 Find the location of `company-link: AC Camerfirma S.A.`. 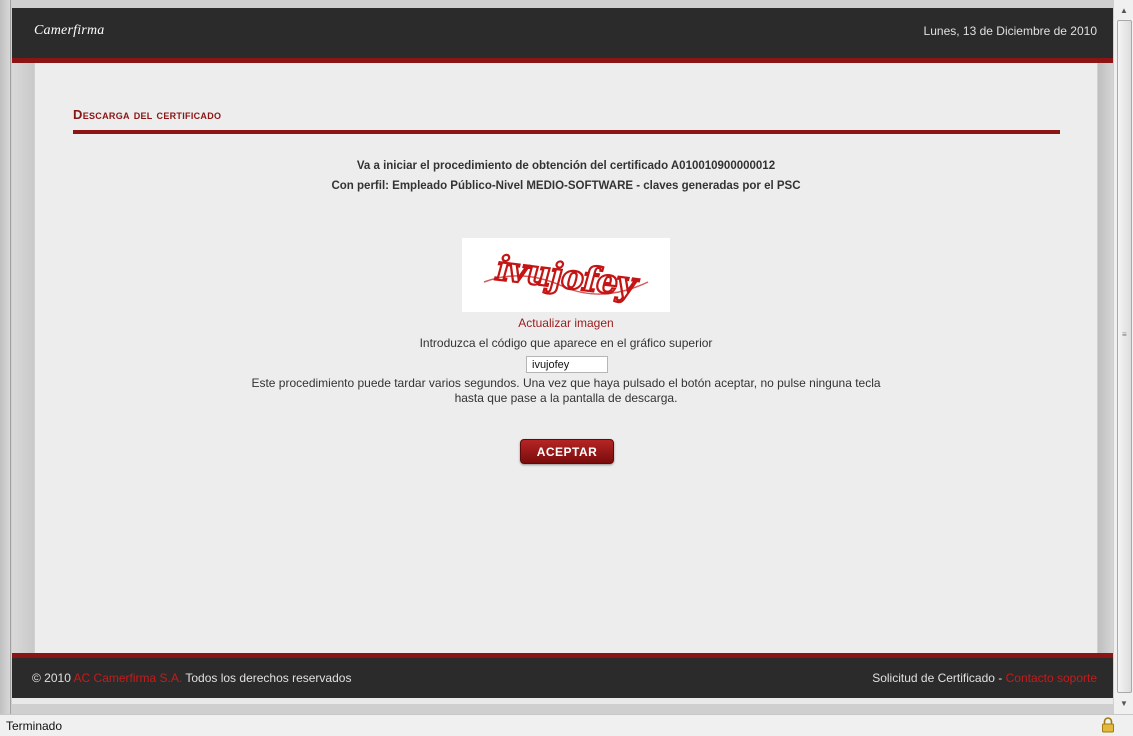

company-link: AC Camerfirma S.A. is located at coordinates (128, 678).